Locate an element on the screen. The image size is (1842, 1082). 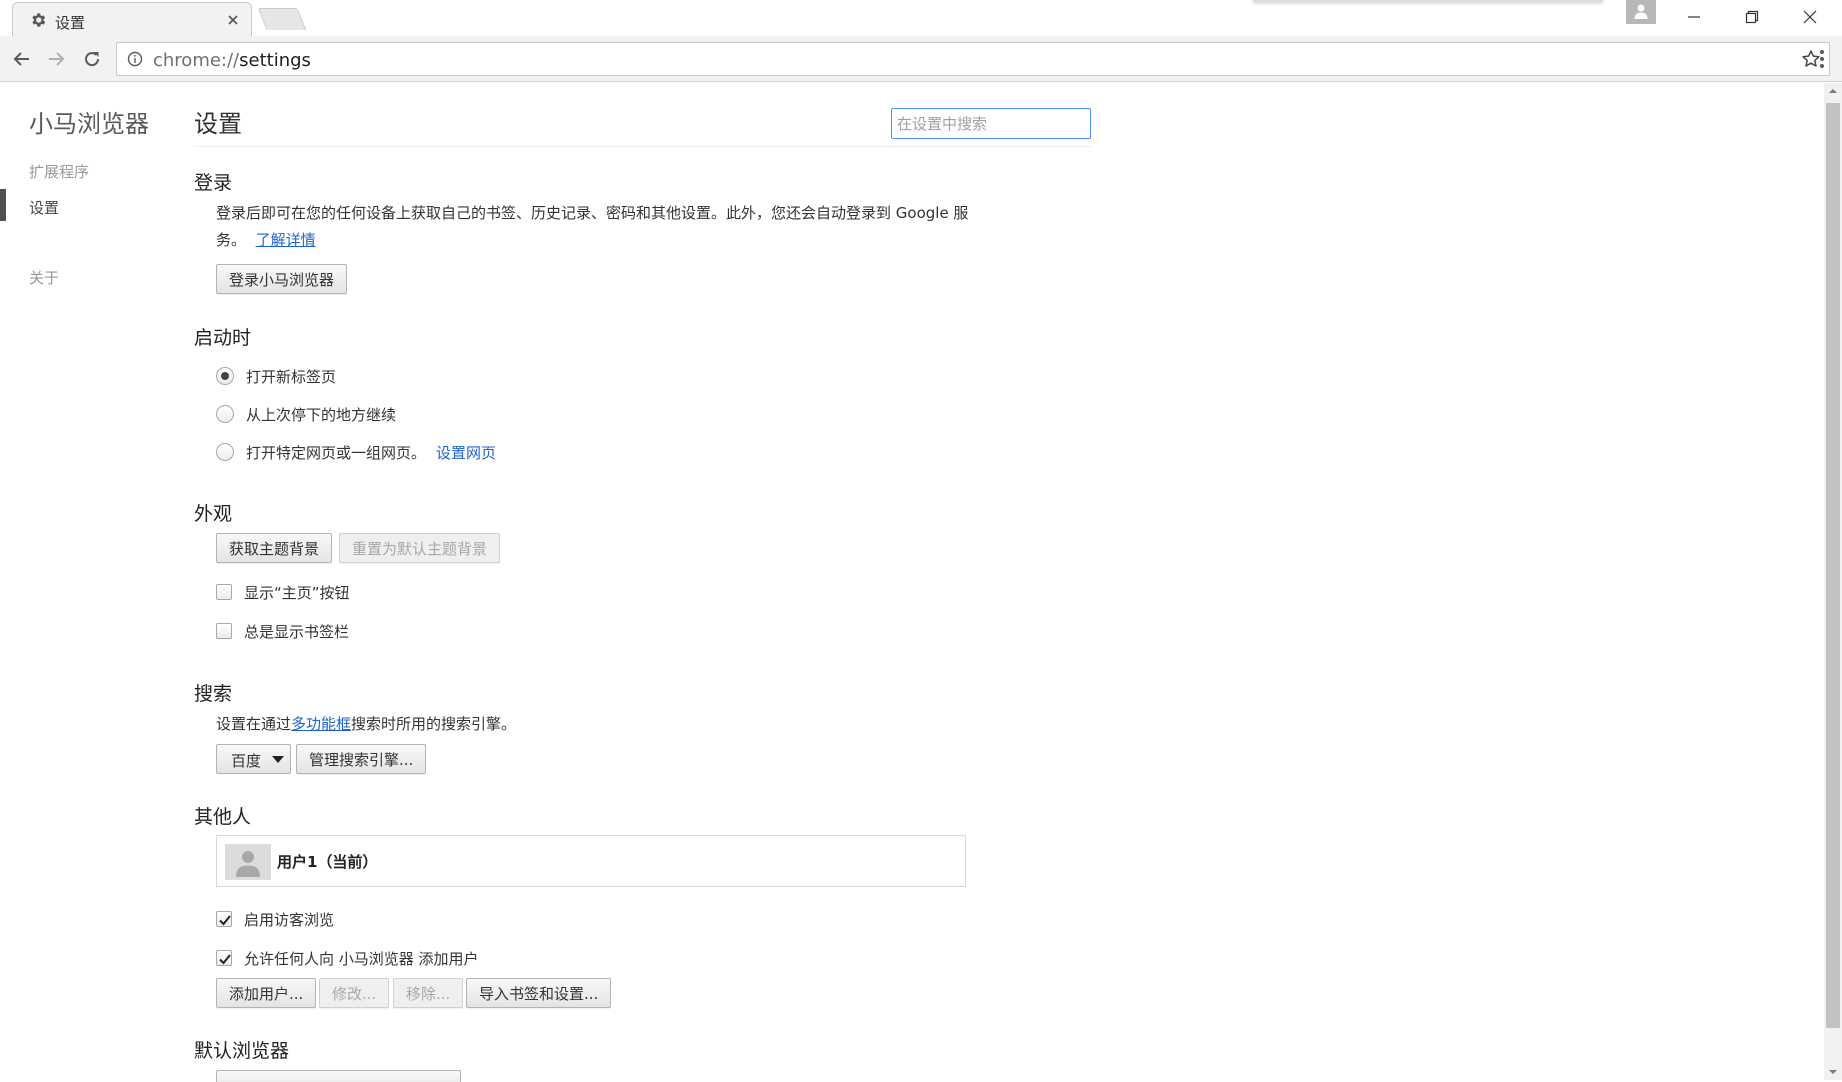
avatar-icon is located at coordinates (1641, 11).